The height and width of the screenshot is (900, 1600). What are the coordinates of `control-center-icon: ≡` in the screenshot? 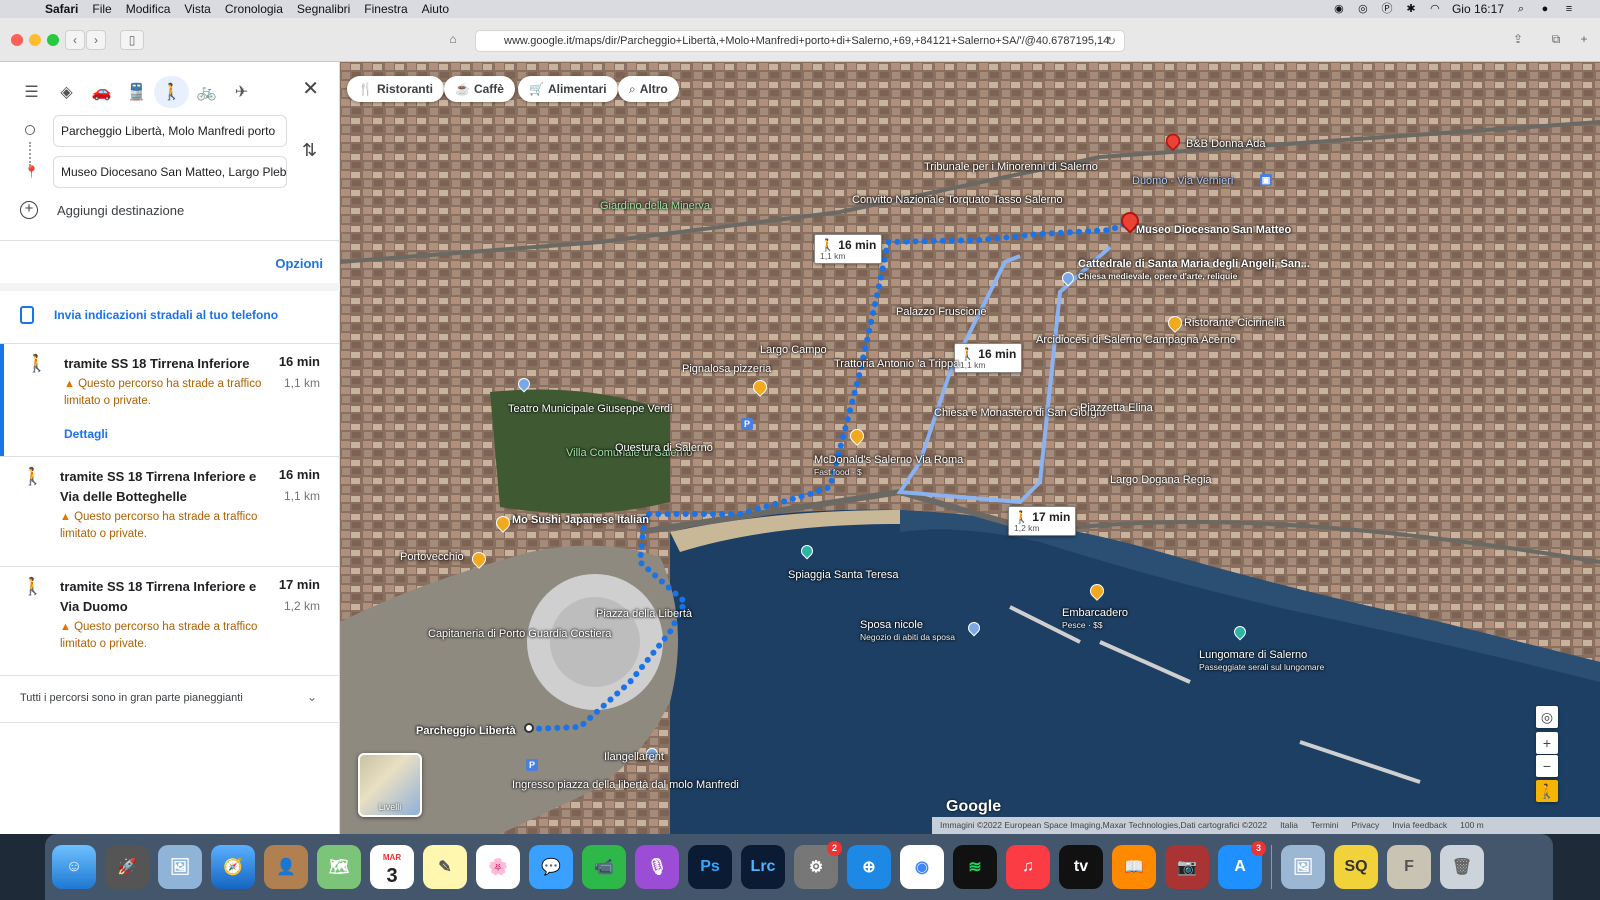 It's located at (1569, 9).